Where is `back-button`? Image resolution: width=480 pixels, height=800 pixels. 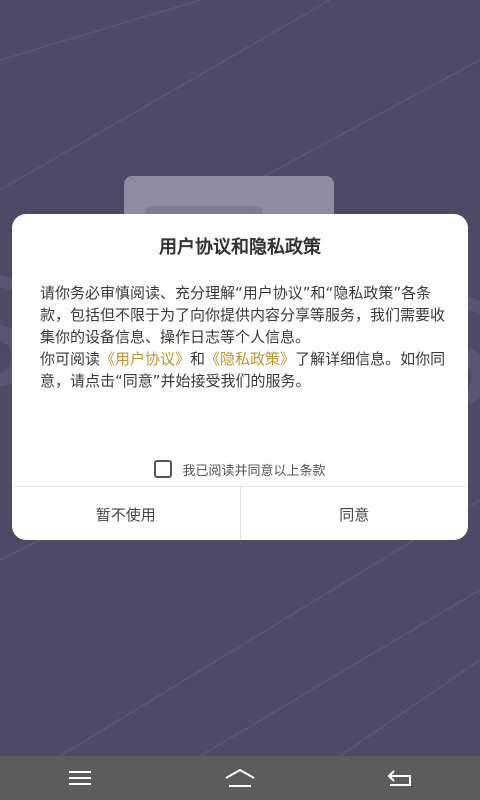 back-button is located at coordinates (400, 778).